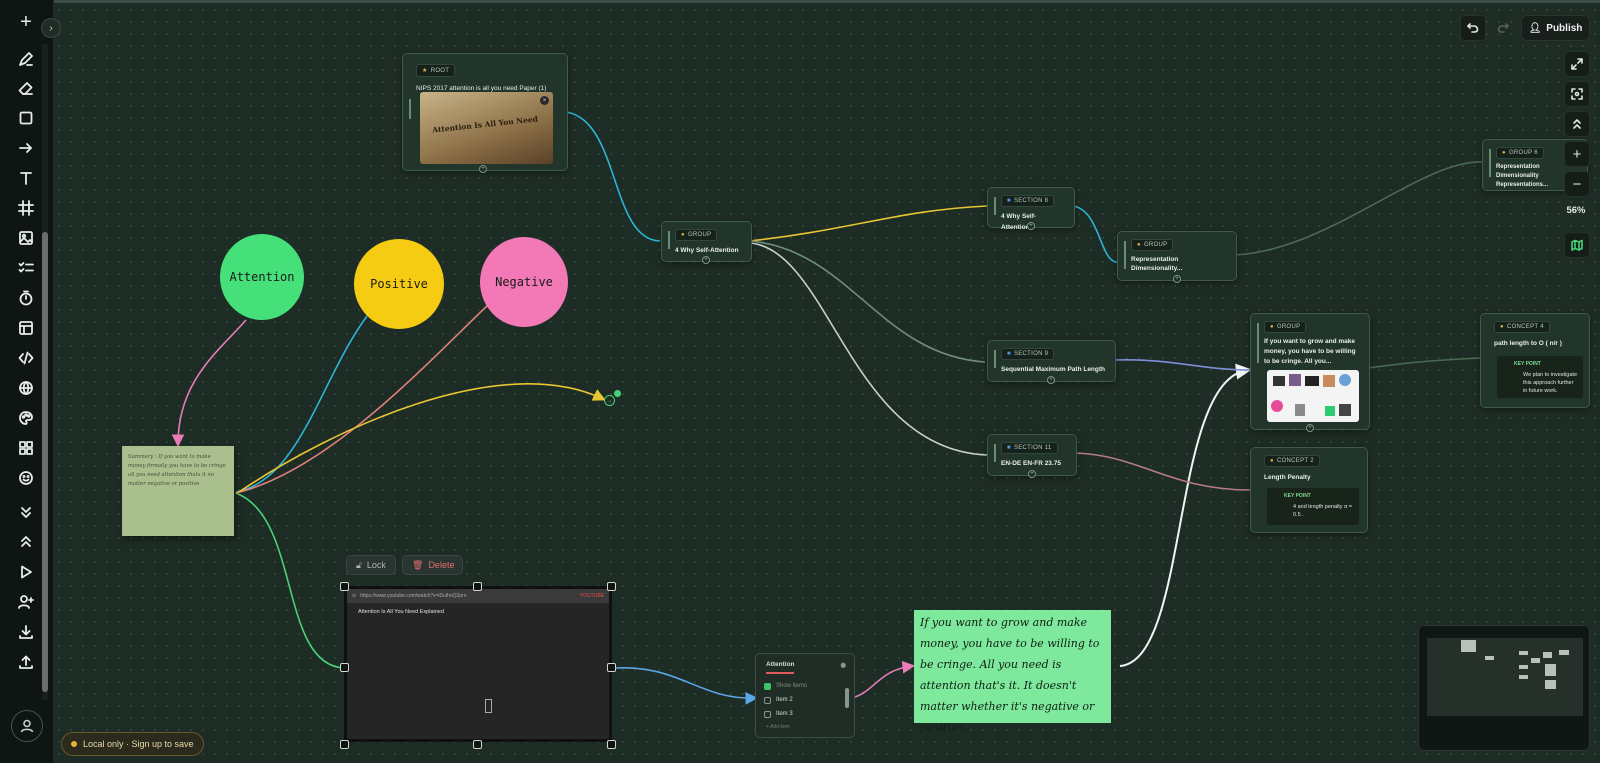  I want to click on edge-video-to-todo, so click(687, 686).